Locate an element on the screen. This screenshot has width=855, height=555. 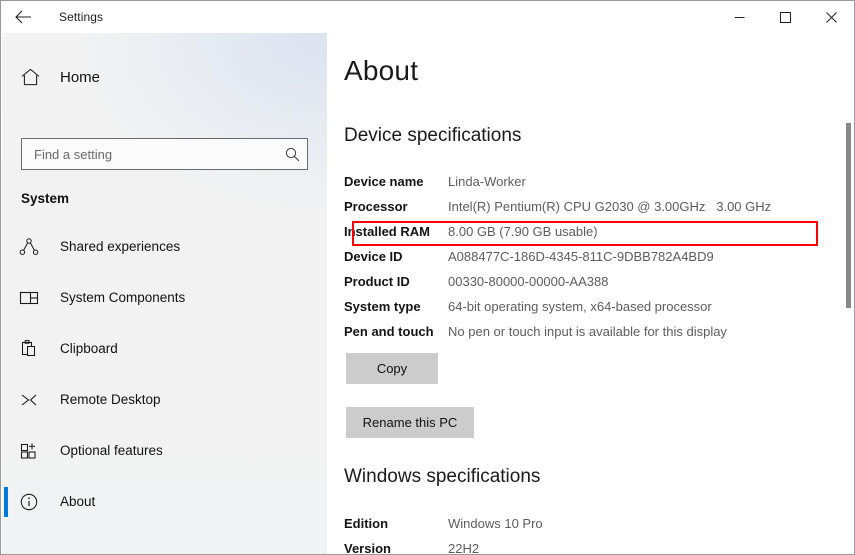
minimize-button is located at coordinates (739, 17).